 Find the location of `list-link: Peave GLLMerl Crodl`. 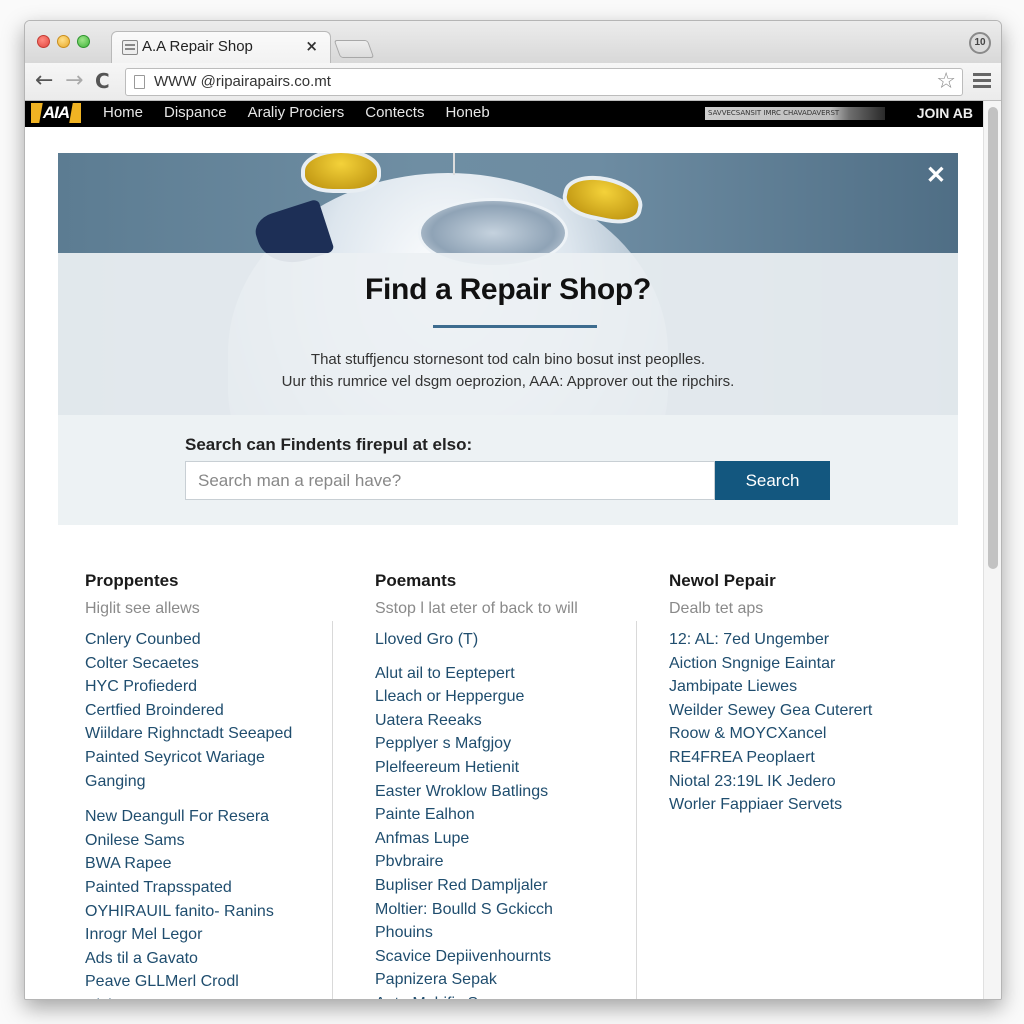

list-link: Peave GLLMerl Crodl is located at coordinates (210, 982).